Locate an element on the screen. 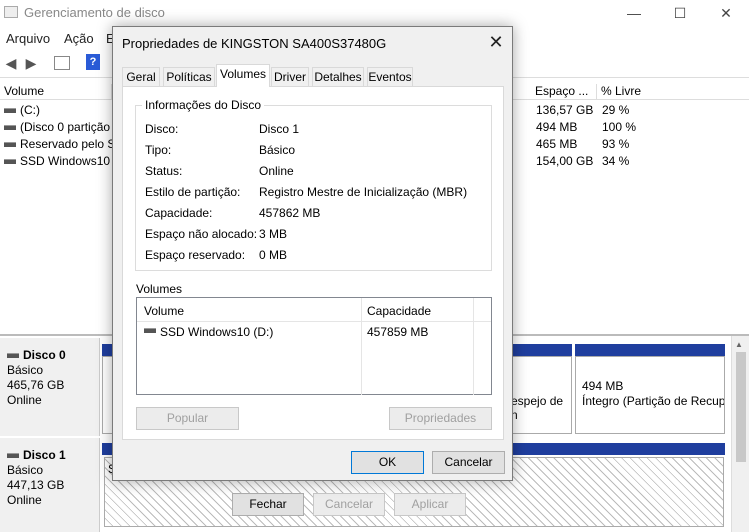 This screenshot has height=532, width=749. info-label: Capacidade: is located at coordinates (179, 213).